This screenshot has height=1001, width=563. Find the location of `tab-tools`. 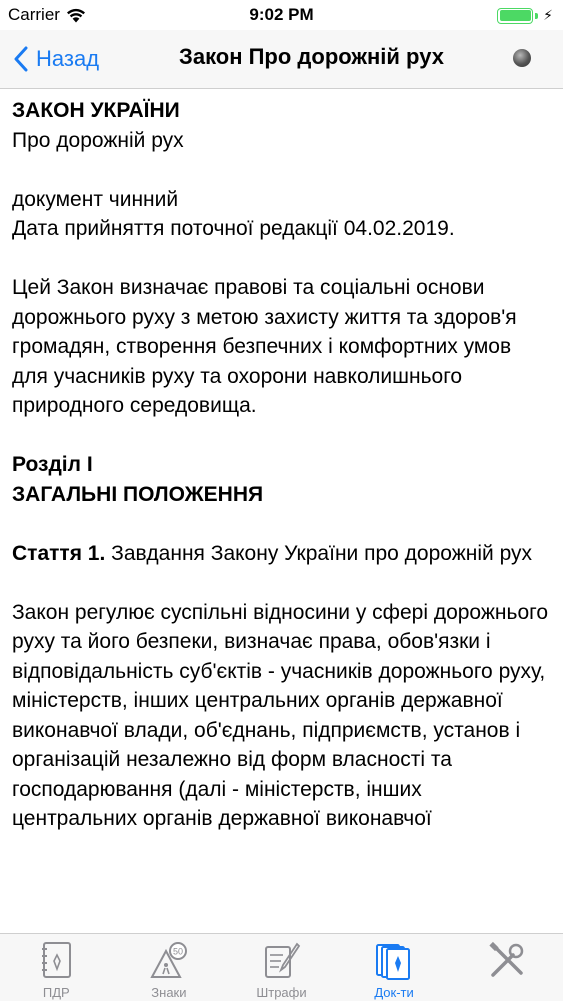

tab-tools is located at coordinates (506, 967).